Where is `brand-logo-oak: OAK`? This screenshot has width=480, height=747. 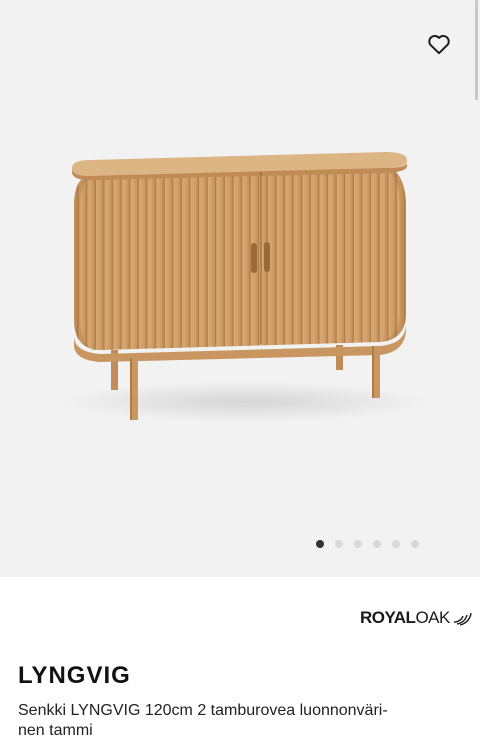 brand-logo-oak: OAK is located at coordinates (432, 617).